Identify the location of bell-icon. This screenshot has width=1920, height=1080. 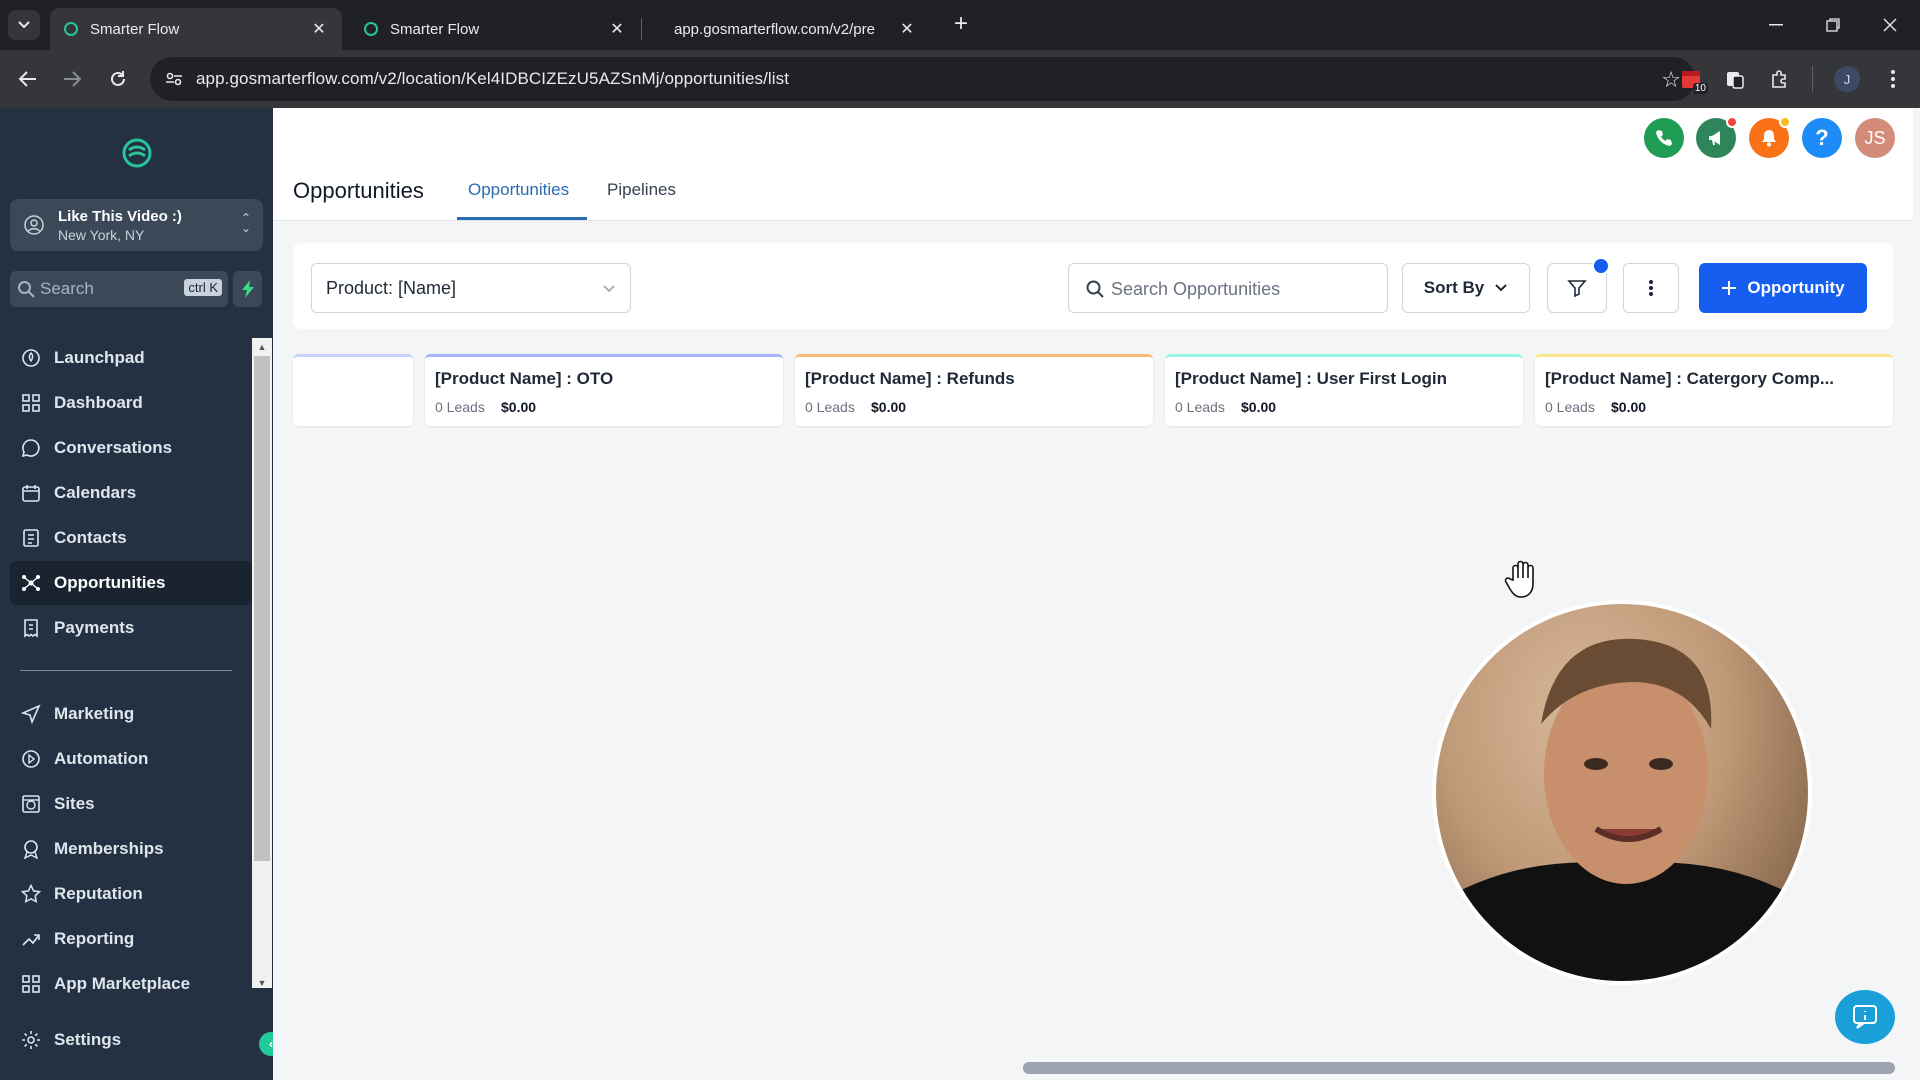
(1769, 138).